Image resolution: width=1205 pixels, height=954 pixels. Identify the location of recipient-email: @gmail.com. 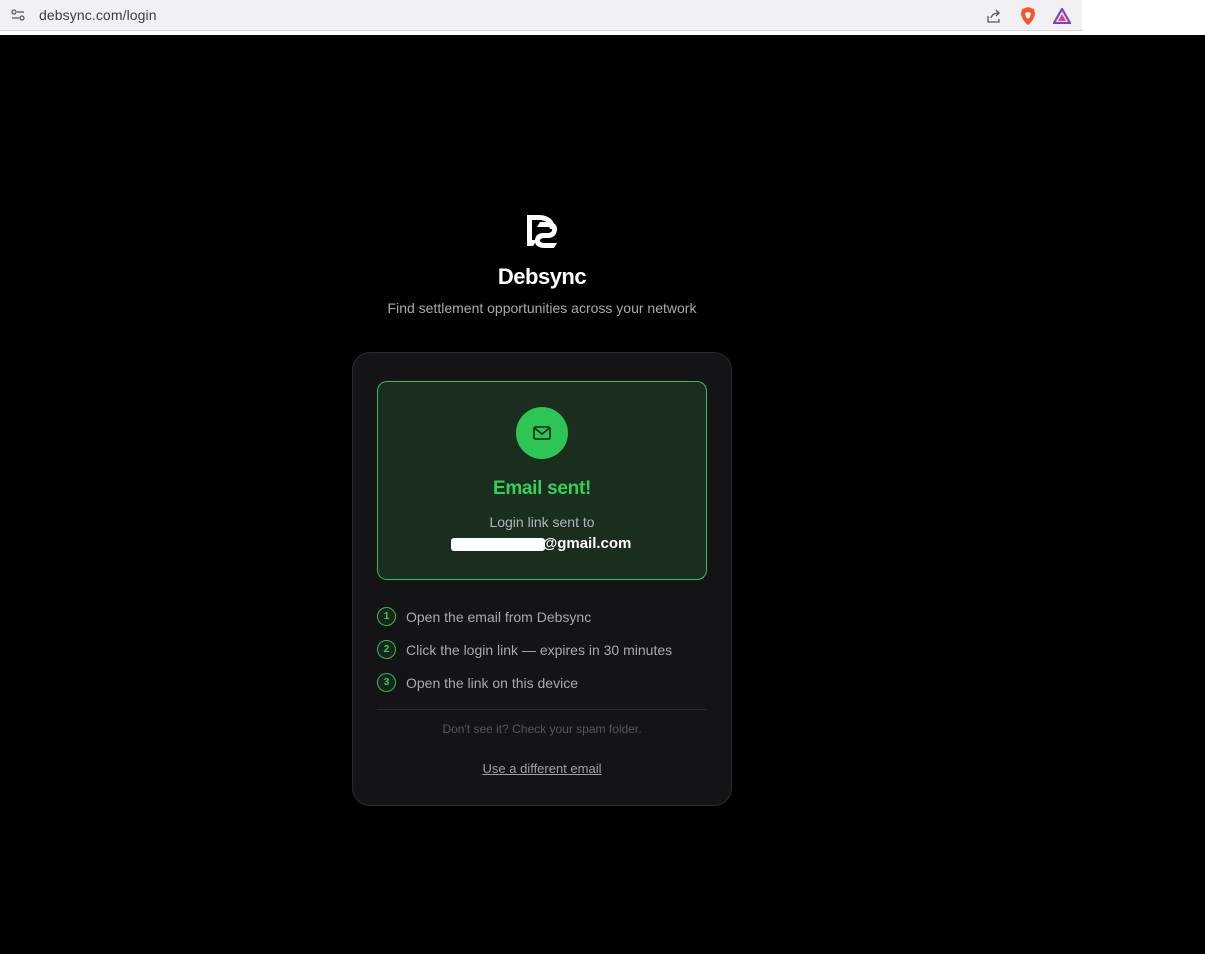
(540, 543).